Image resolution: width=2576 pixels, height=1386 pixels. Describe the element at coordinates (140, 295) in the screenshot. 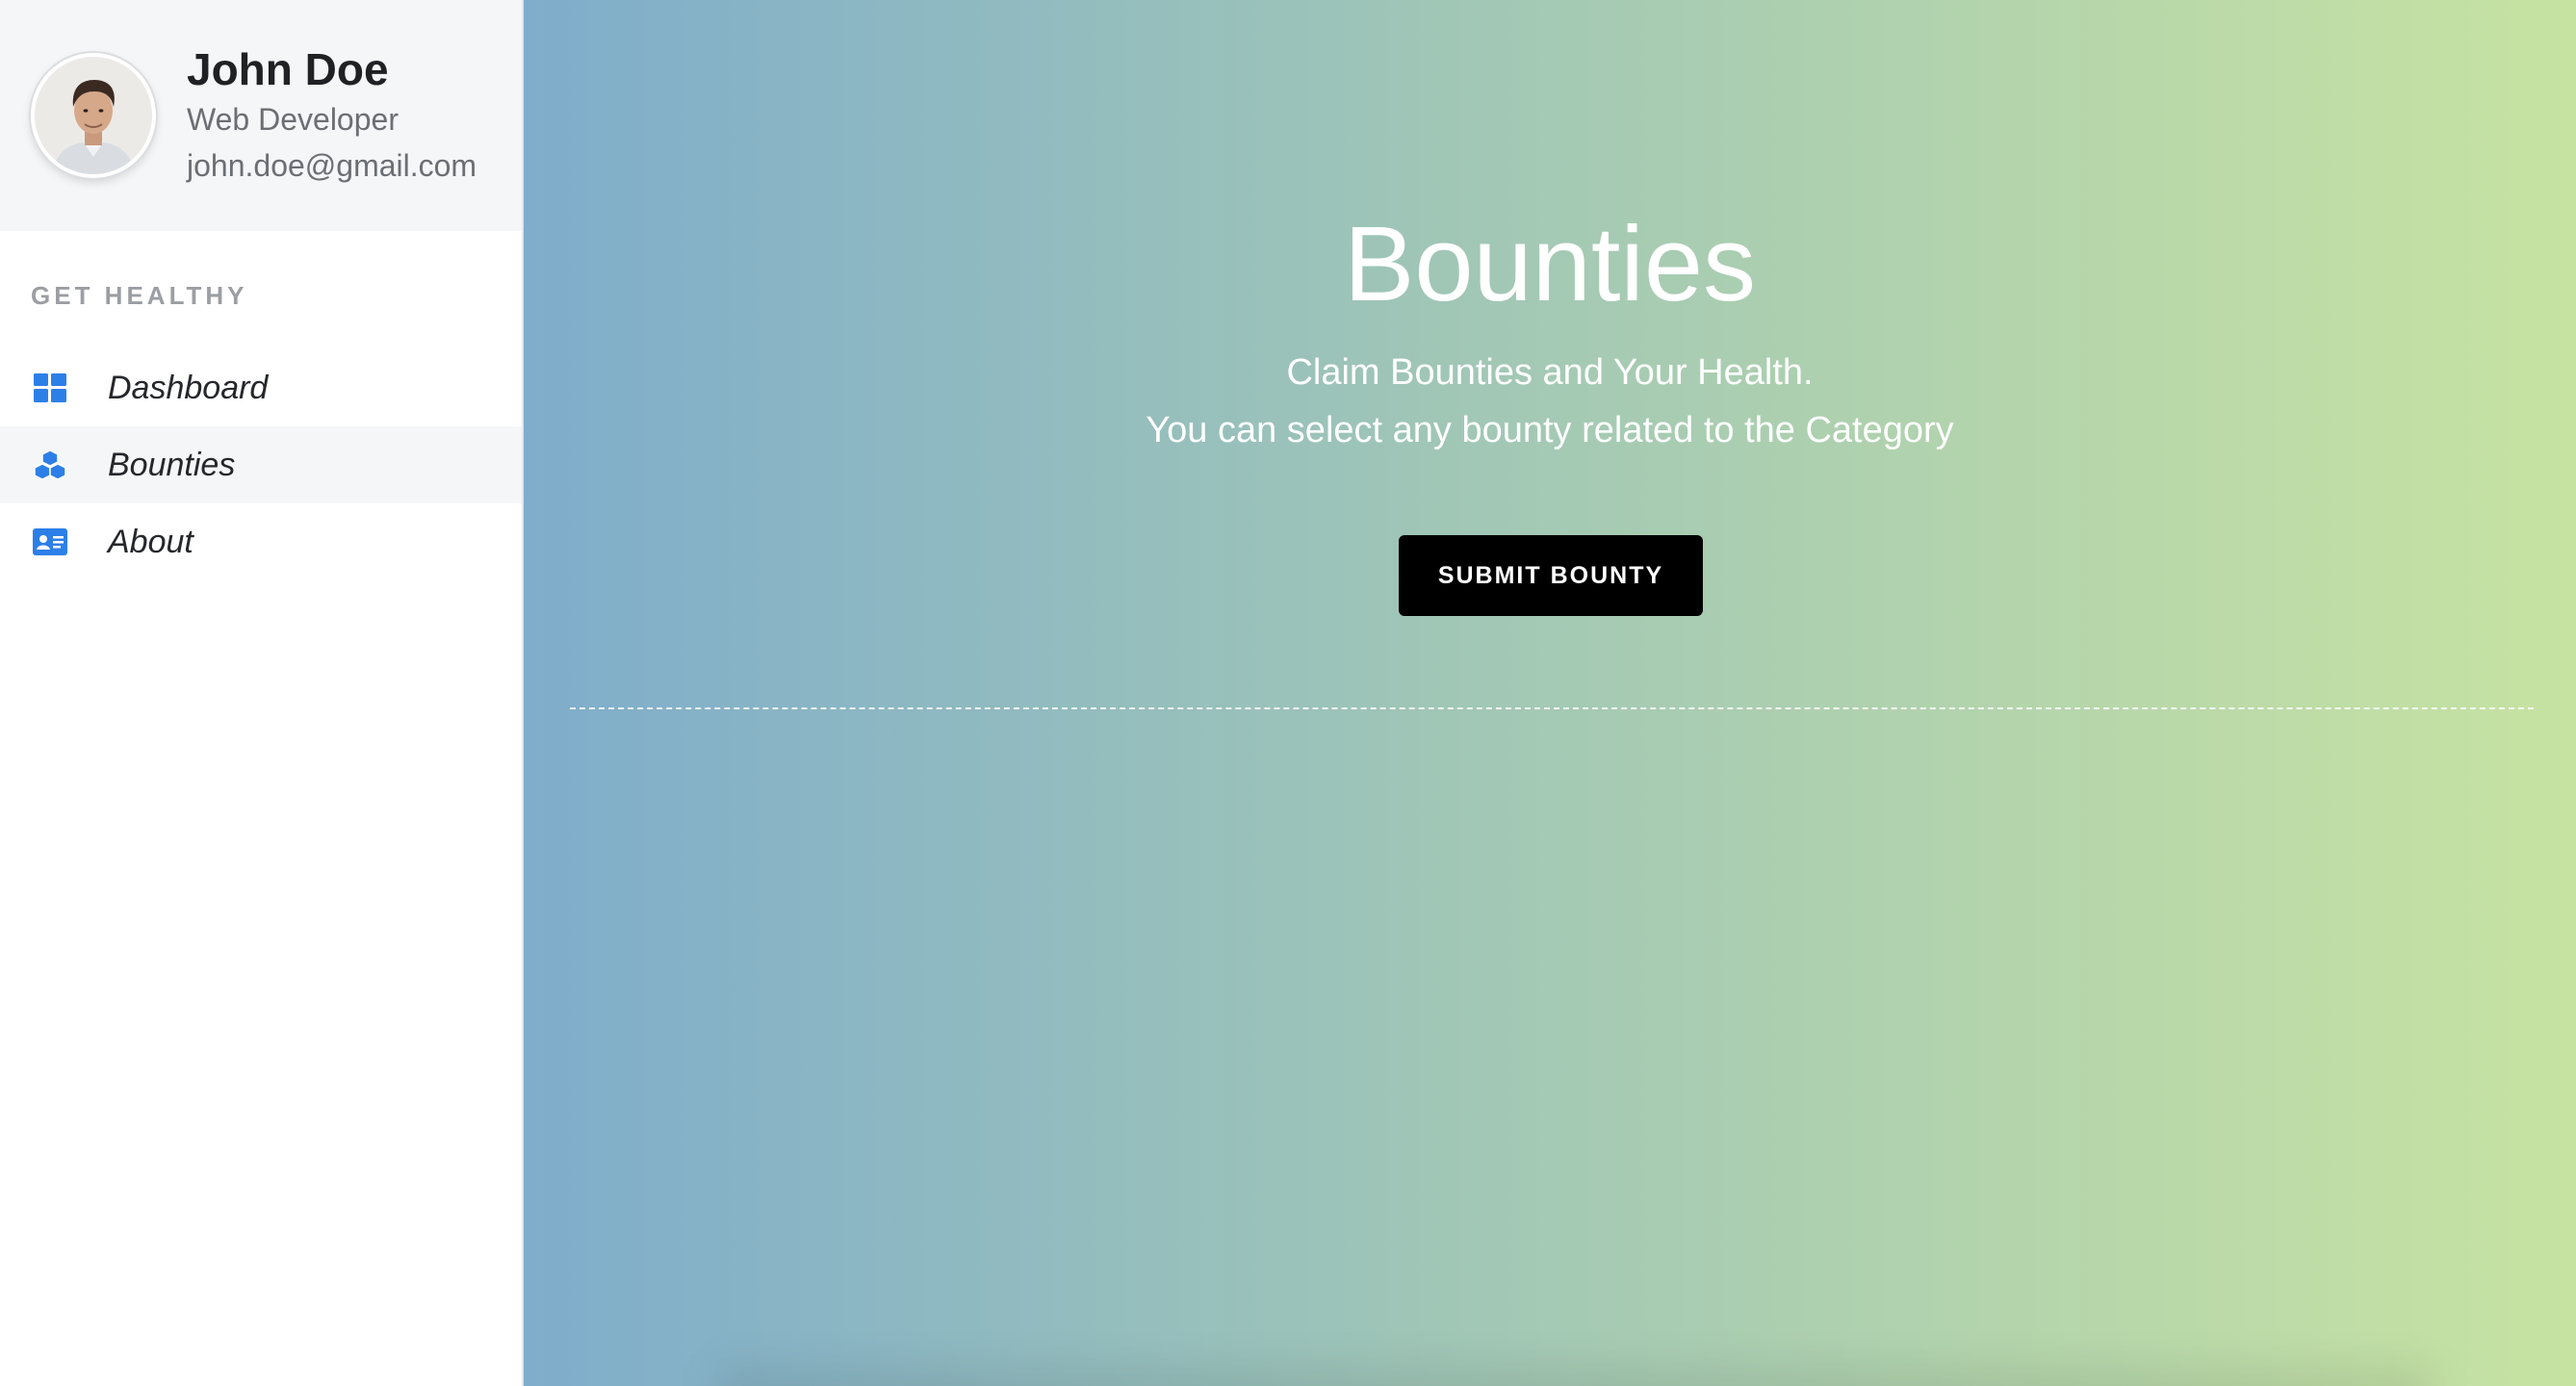

I see `section-label: GET HEALTHY` at that location.